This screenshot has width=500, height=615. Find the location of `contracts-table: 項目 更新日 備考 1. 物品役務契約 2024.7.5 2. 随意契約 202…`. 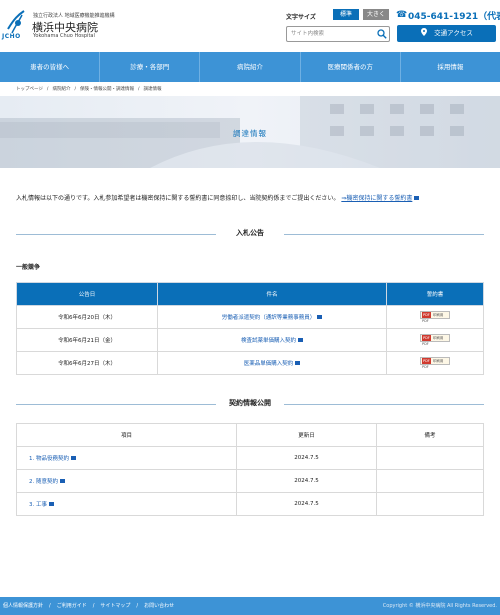

contracts-table: 項目 更新日 備考 1. 物品役務契約 2024.7.5 2. 随意契約 202… is located at coordinates (250, 469).